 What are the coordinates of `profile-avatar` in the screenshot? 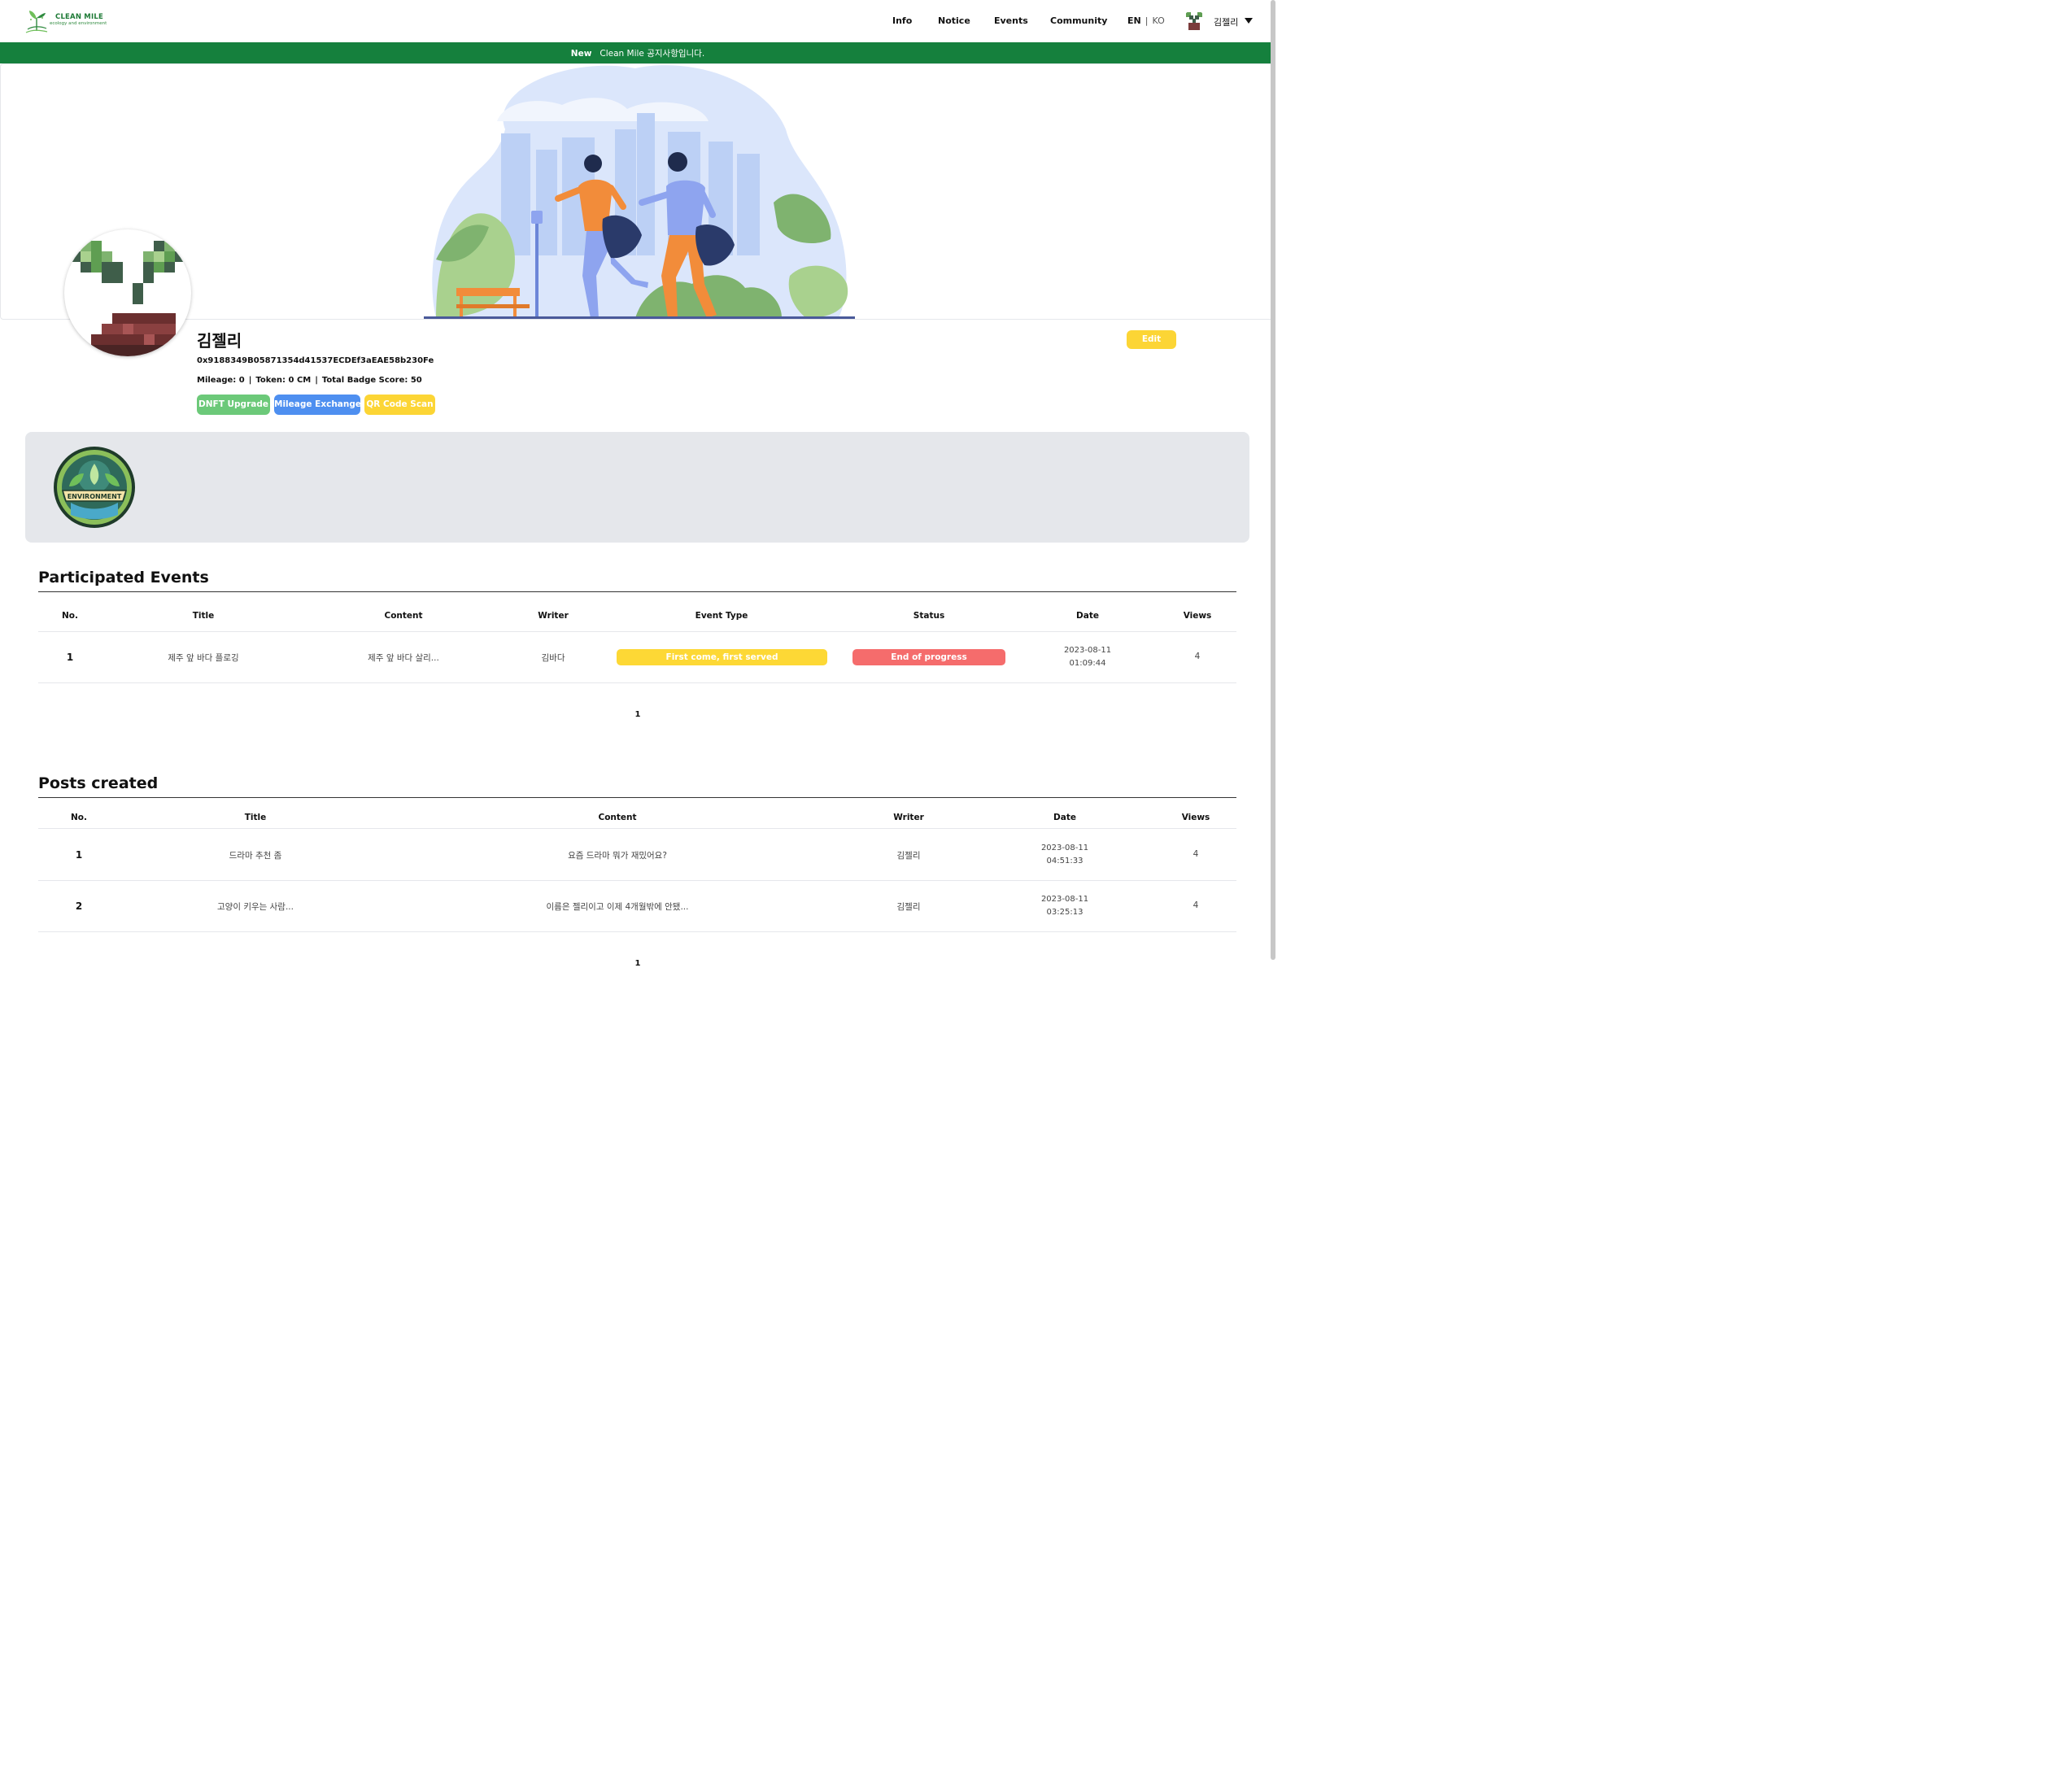 It's located at (127, 292).